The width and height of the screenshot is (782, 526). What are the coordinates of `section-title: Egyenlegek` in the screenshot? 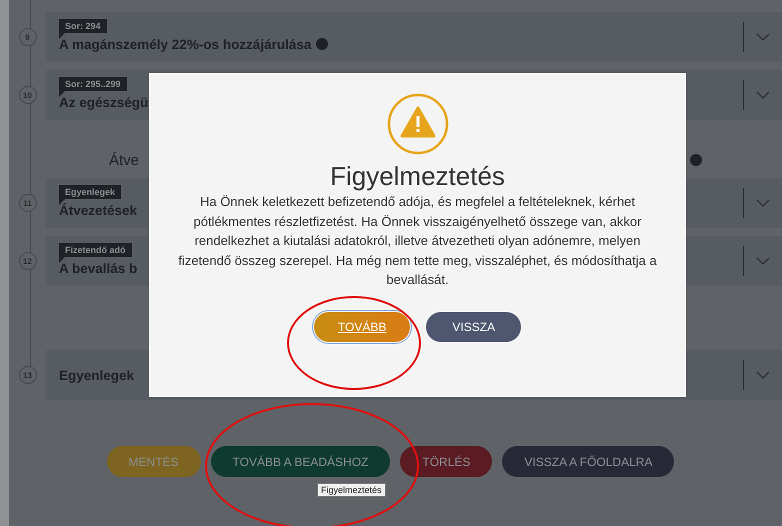 It's located at (96, 375).